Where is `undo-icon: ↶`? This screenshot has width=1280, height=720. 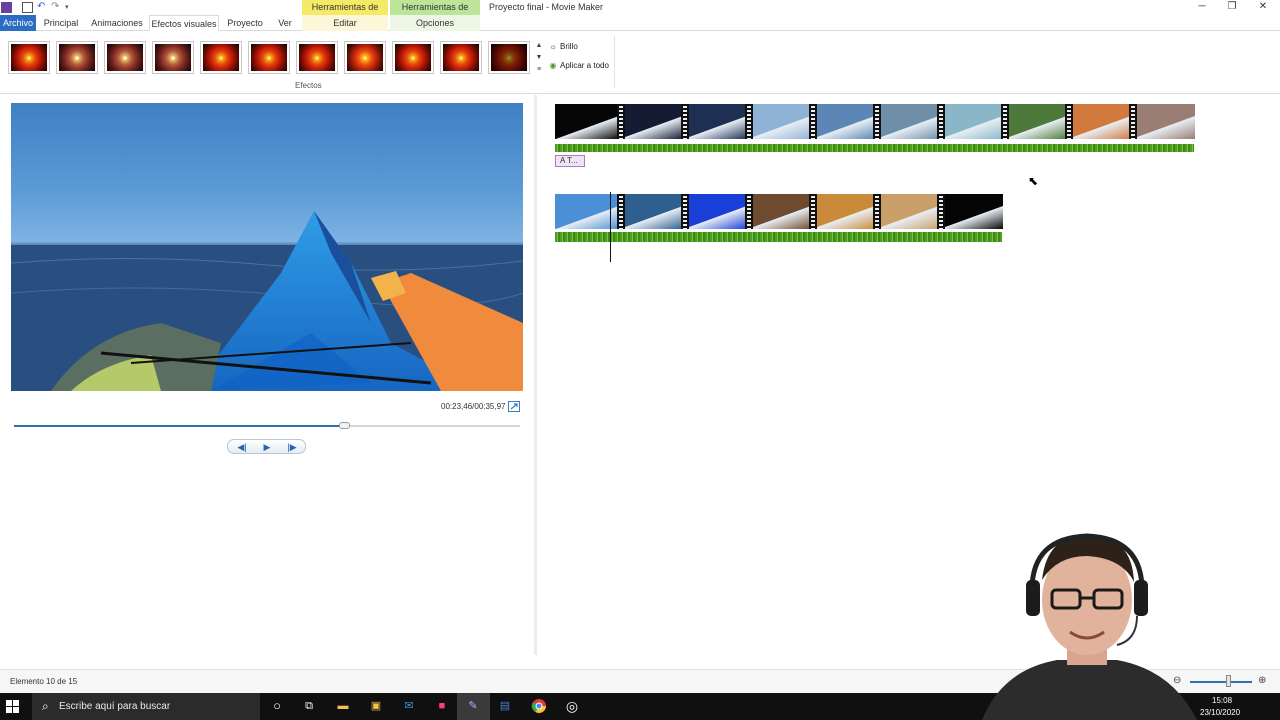 undo-icon: ↶ is located at coordinates (42, 7).